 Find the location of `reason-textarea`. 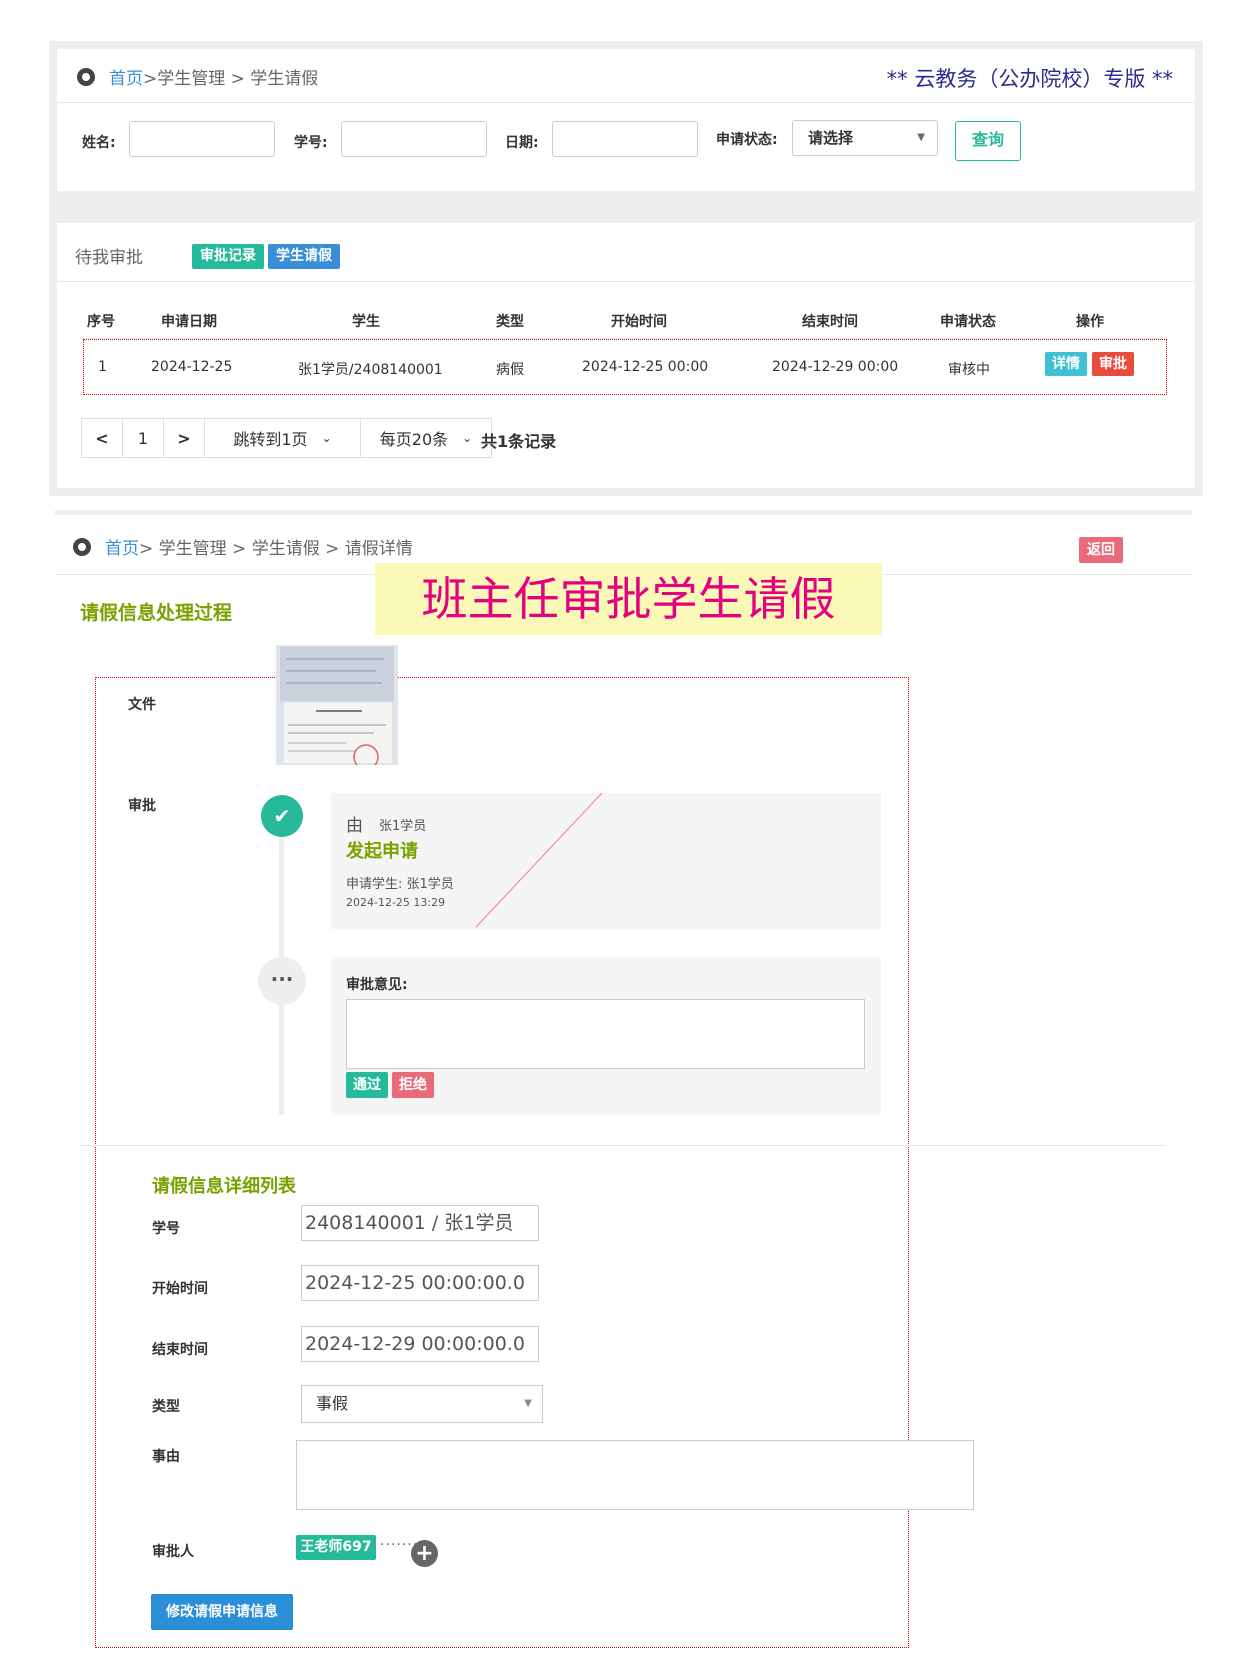

reason-textarea is located at coordinates (635, 1475).